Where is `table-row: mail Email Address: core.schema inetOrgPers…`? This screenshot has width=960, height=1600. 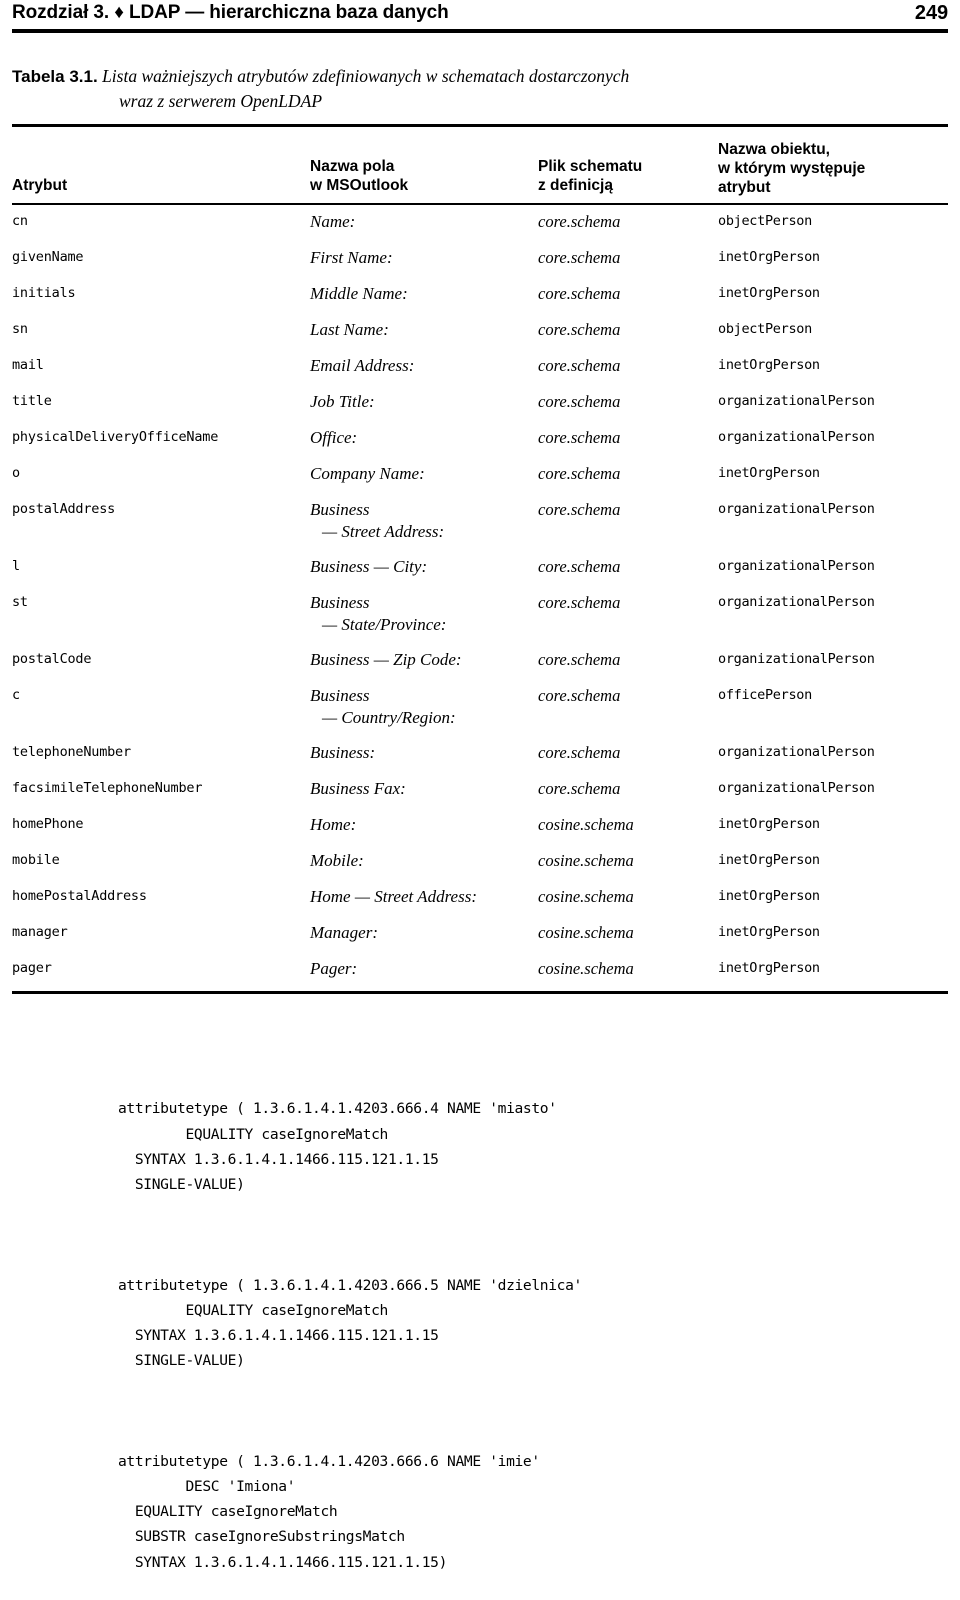
table-row: mail Email Address: core.schema inetOrgPers… is located at coordinates (480, 366).